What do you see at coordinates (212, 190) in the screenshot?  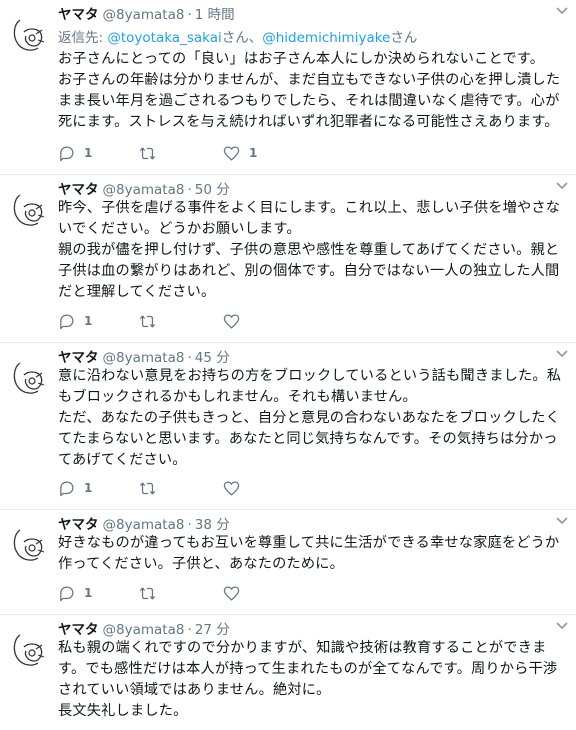 I see `timestamp: 50 分` at bounding box center [212, 190].